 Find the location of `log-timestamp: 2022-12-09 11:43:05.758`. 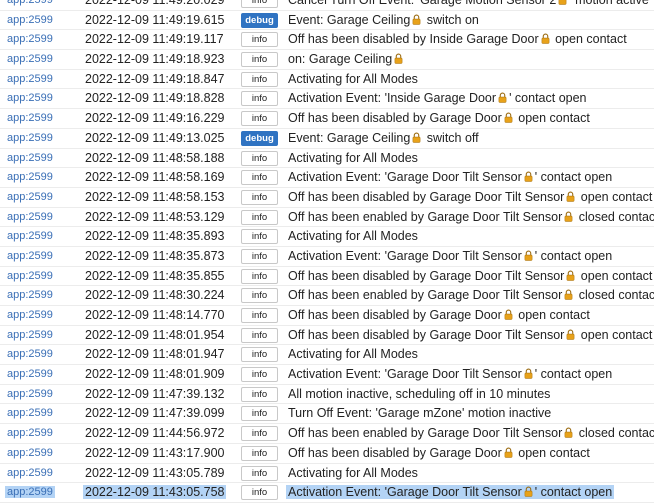

log-timestamp: 2022-12-09 11:43:05.758 is located at coordinates (155, 492).